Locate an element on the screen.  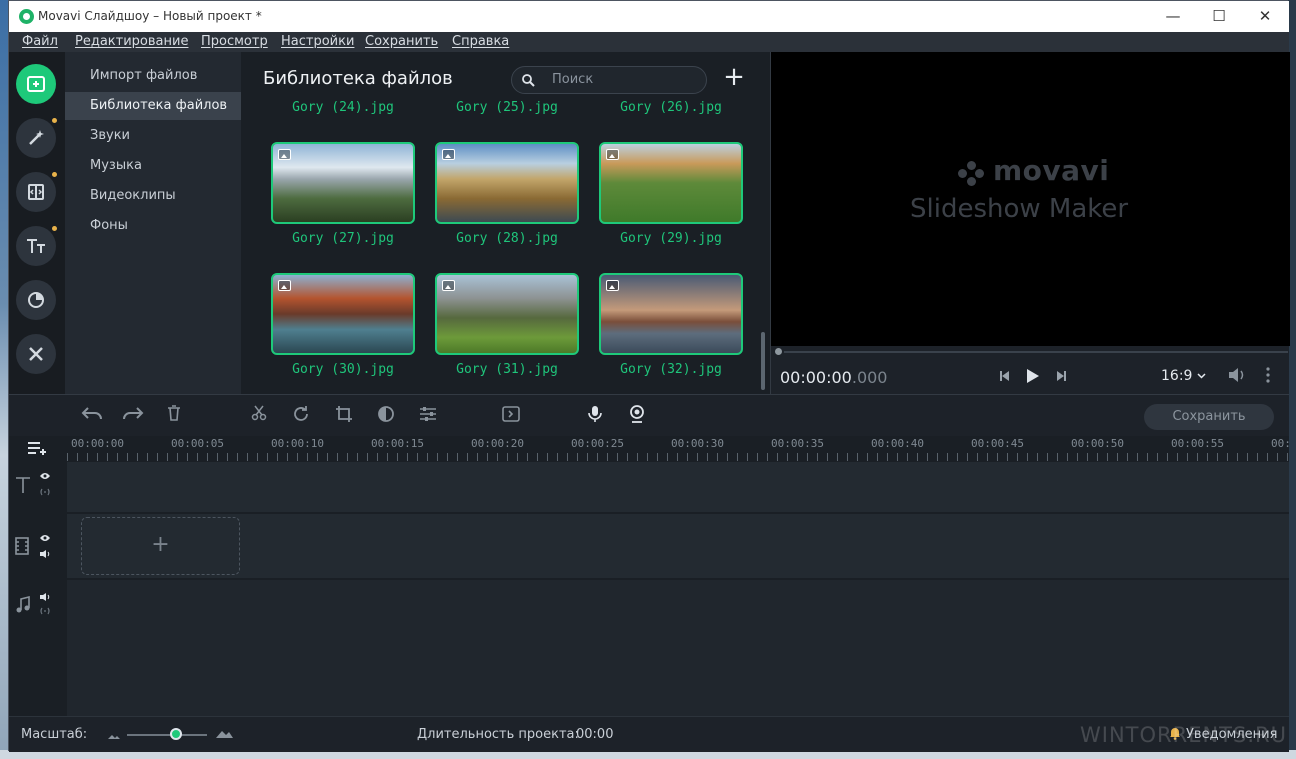
sticker-icon is located at coordinates (36, 300).